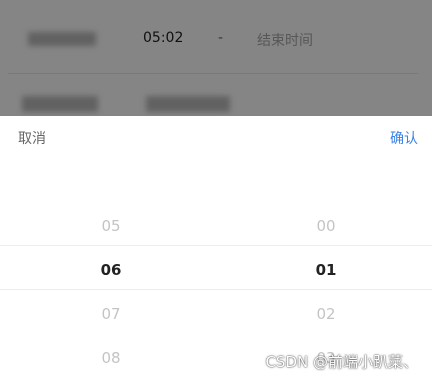 The width and height of the screenshot is (432, 382). I want to click on confirm-button: 确认, so click(404, 138).